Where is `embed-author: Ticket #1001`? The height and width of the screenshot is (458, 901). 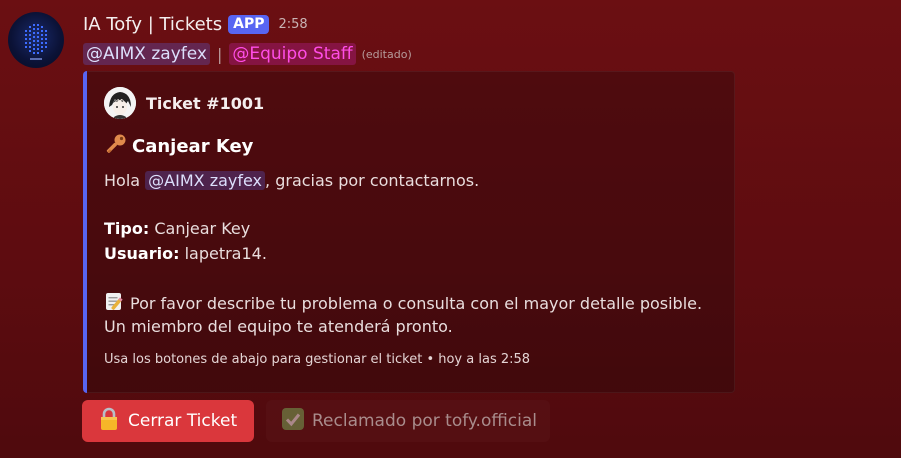
embed-author: Ticket #1001 is located at coordinates (184, 103).